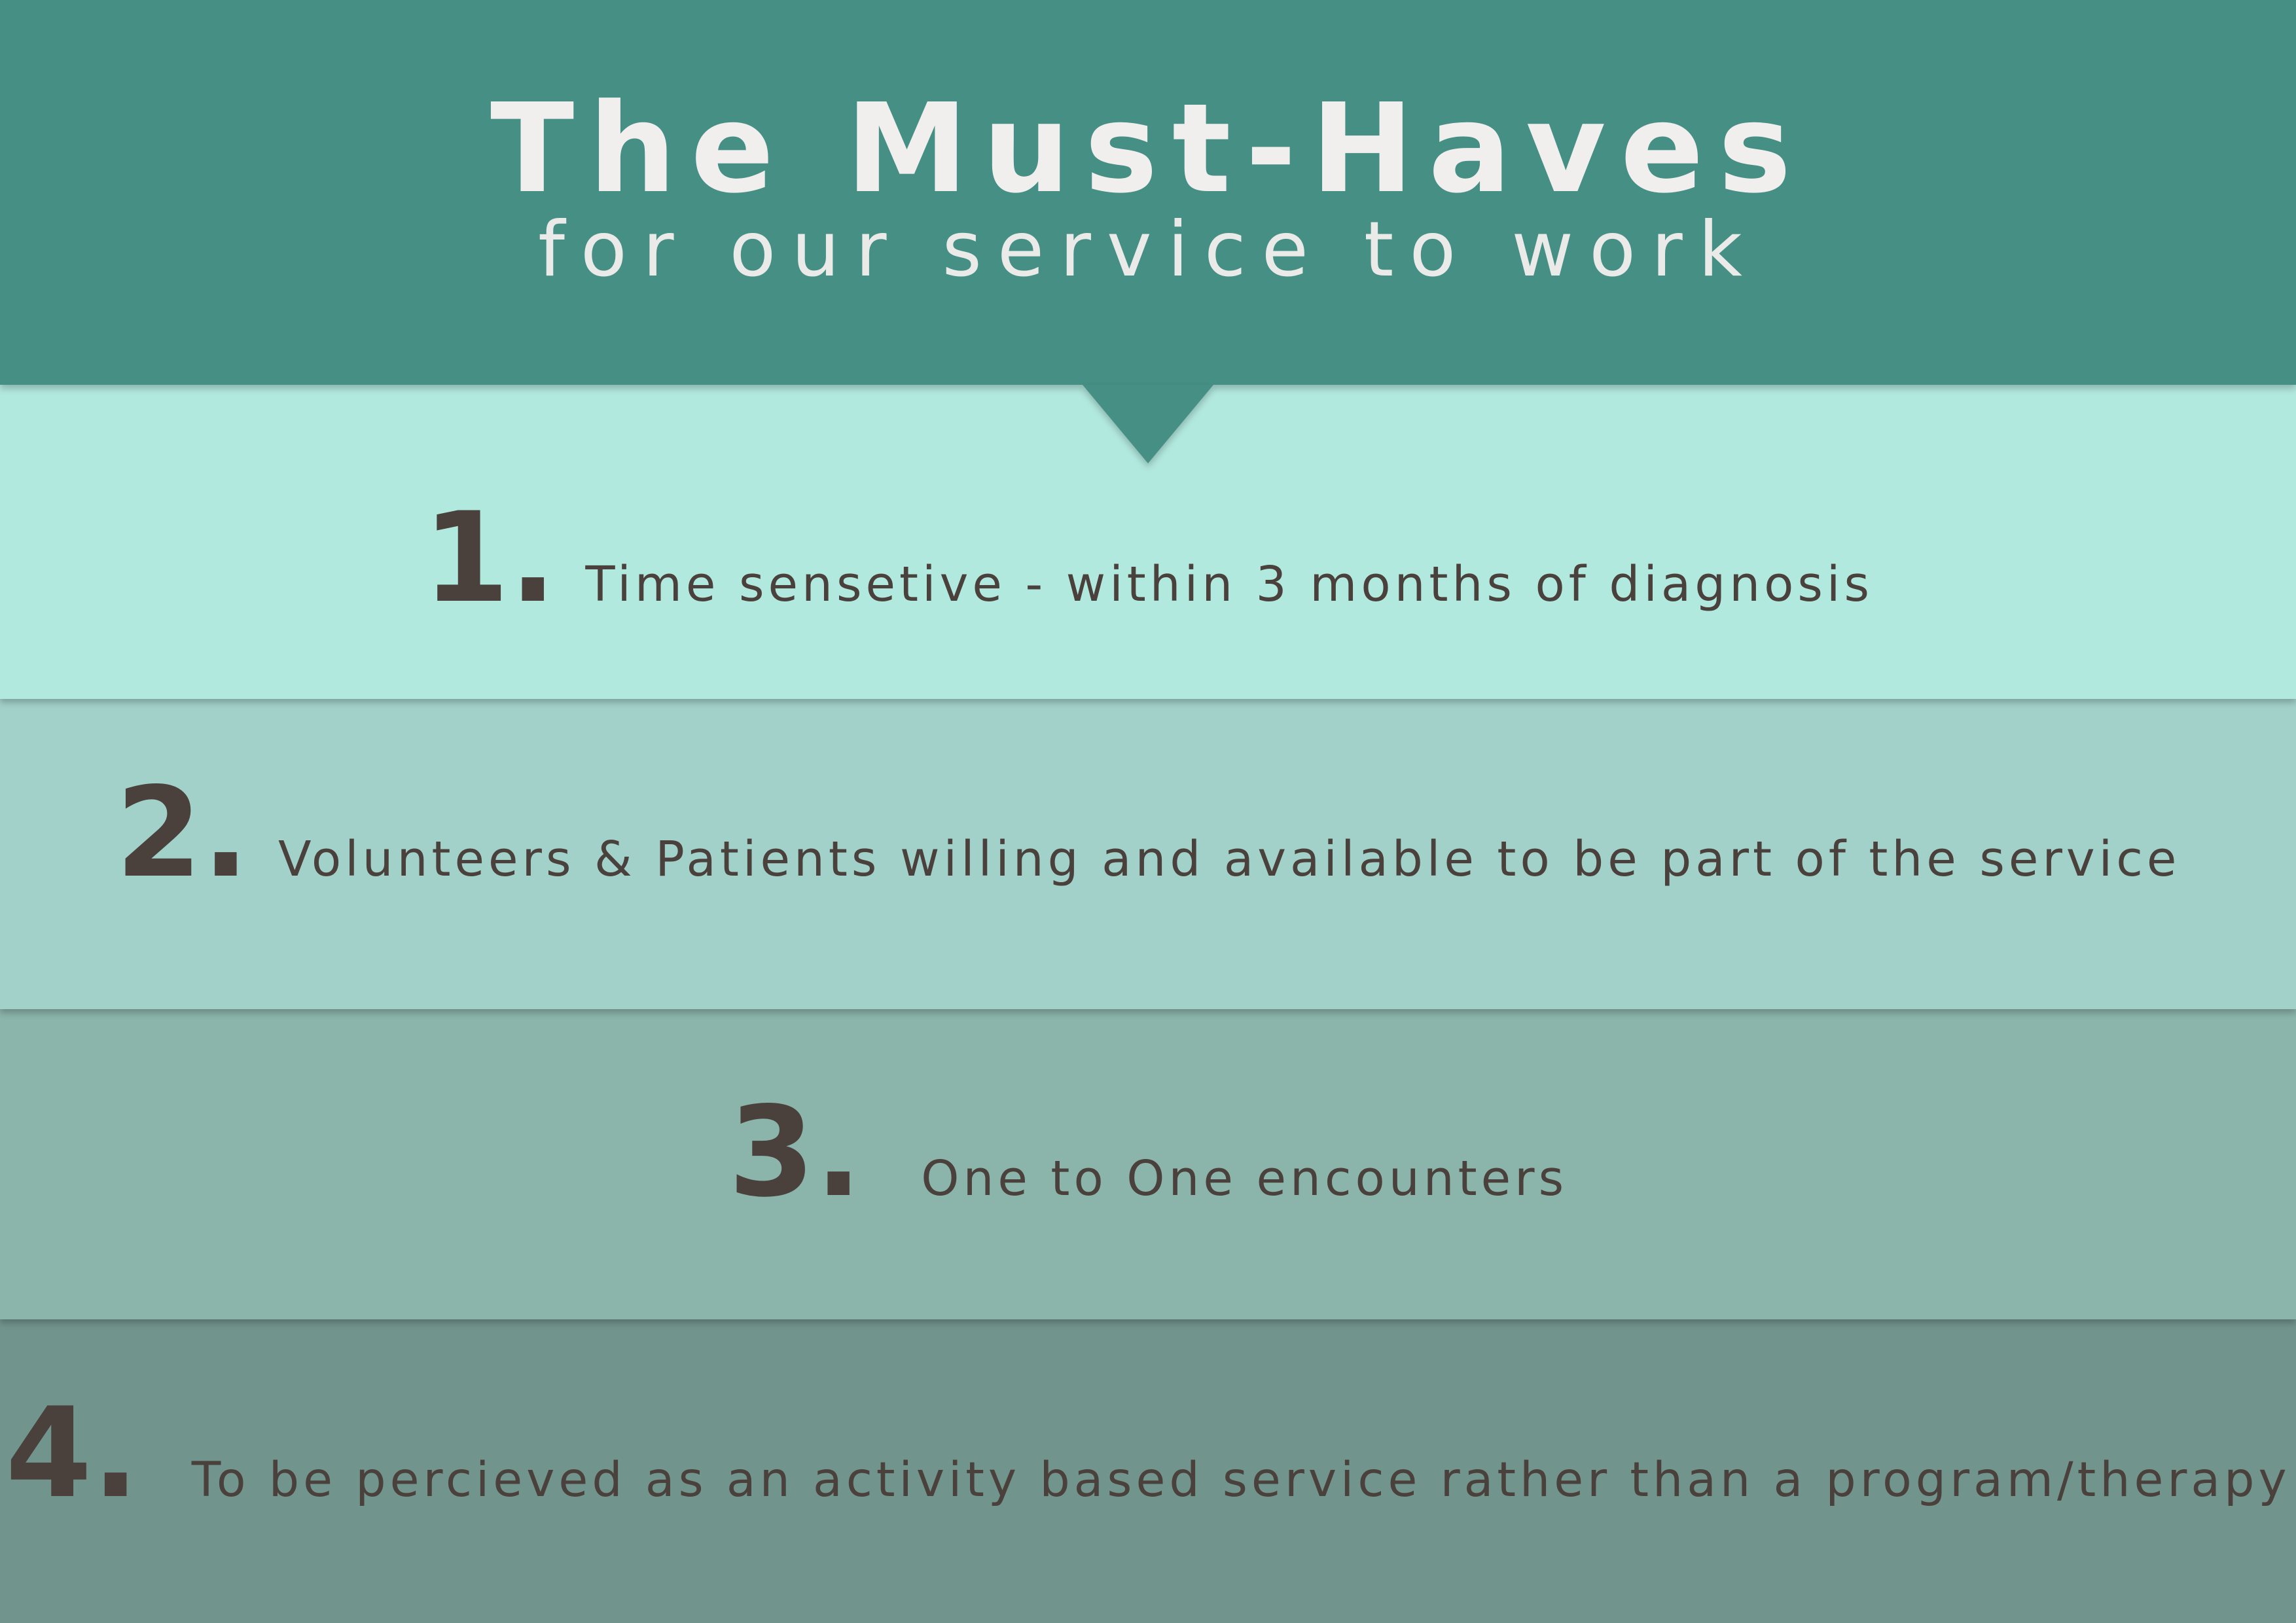  I want to click on item-text: One to One encounters, so click(1244, 1178).